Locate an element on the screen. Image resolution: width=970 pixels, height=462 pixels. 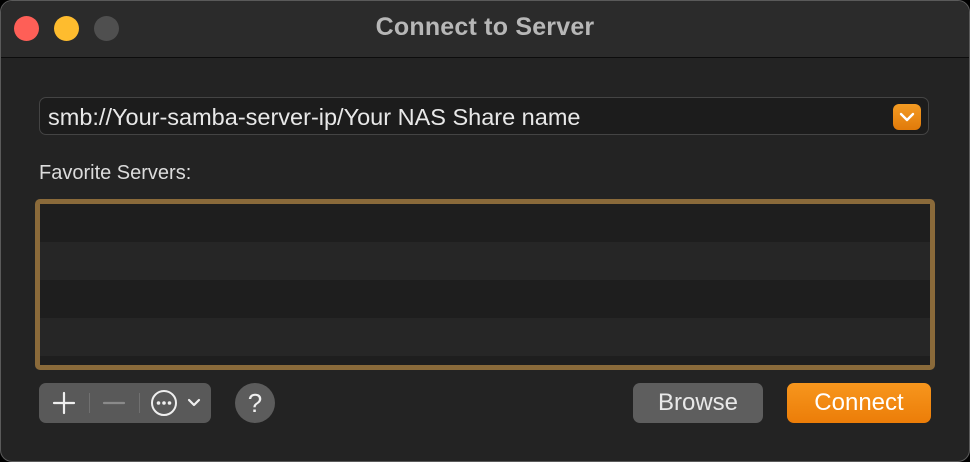
chevron-down-icon is located at coordinates (907, 117).